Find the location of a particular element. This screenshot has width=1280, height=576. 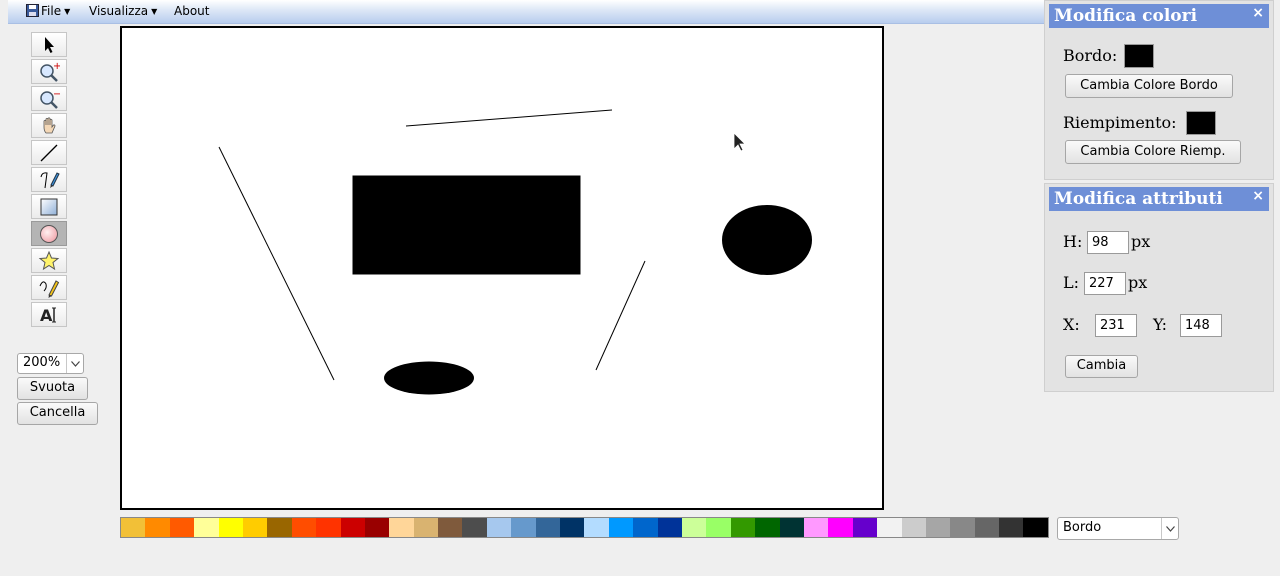

path-tool is located at coordinates (49, 179).